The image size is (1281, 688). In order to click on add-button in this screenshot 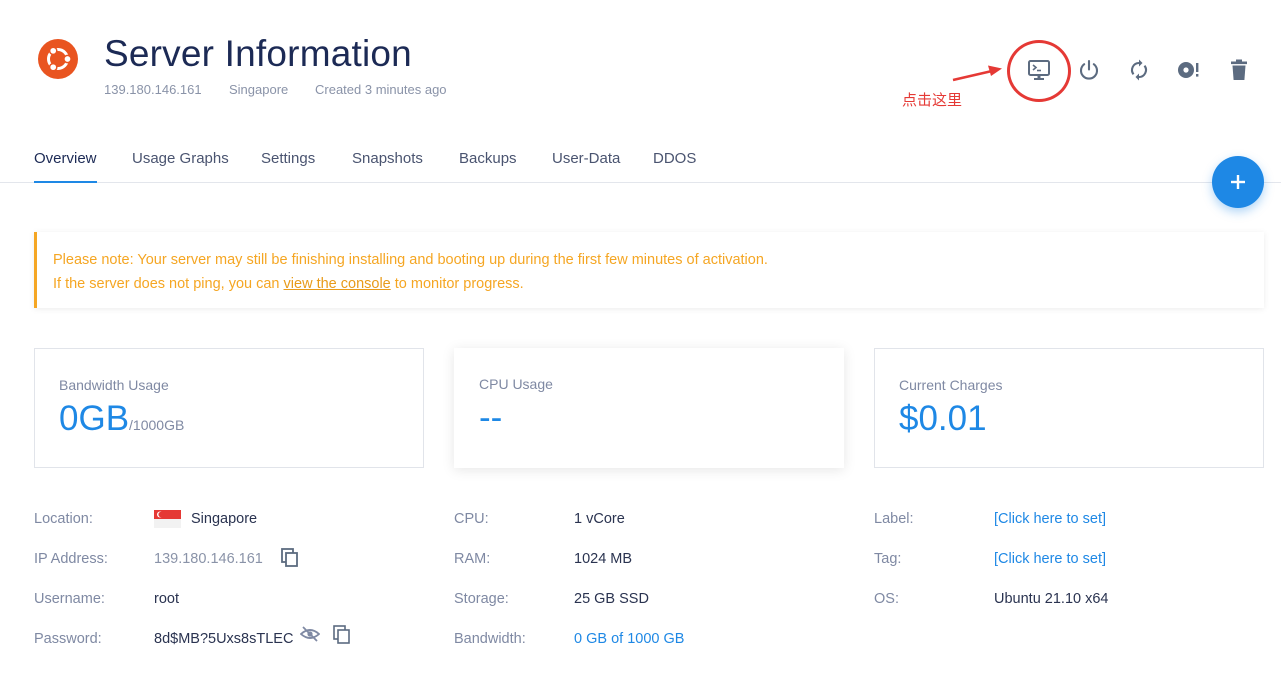, I will do `click(1238, 182)`.